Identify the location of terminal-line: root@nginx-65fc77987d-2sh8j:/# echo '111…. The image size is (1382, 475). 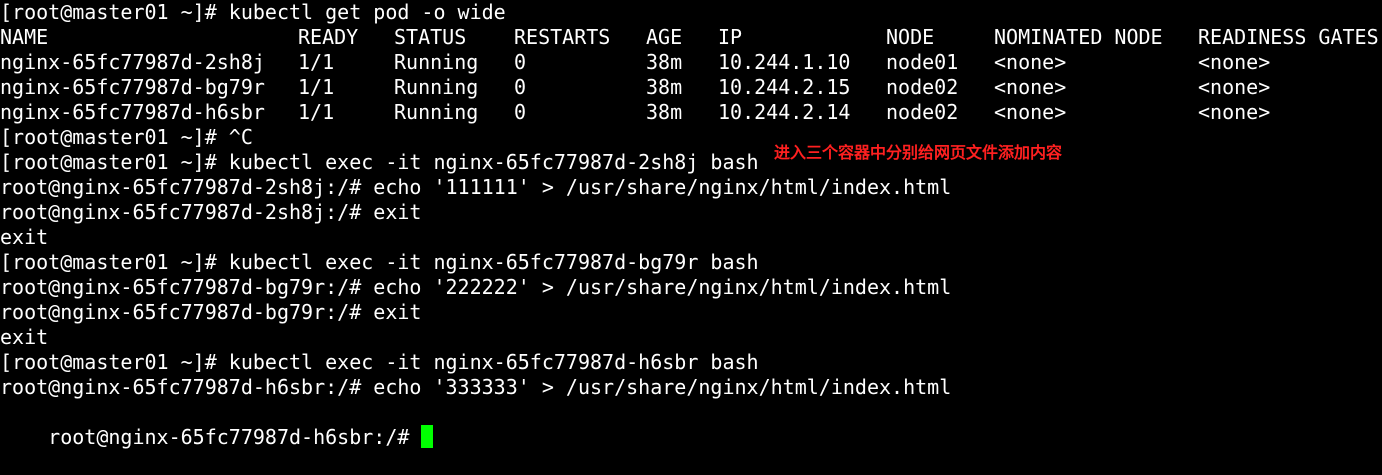
(476, 187).